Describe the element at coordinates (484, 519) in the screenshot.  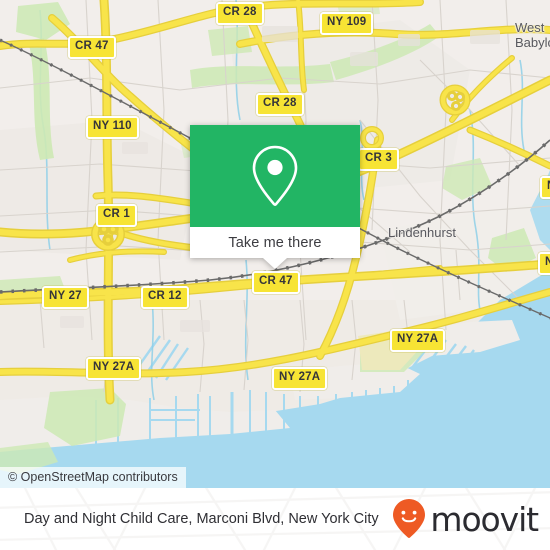
I see `moovit-wordmark: moovit` at that location.